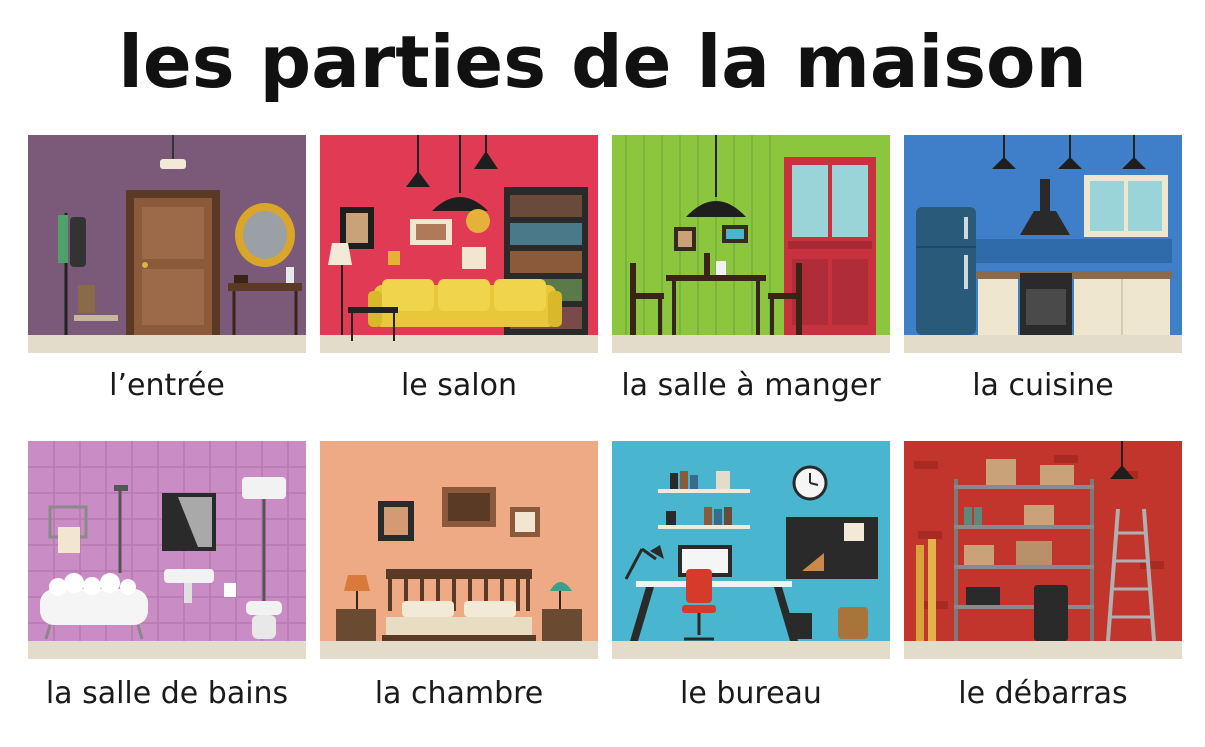  Describe the element at coordinates (459, 550) in the screenshot. I see `chambre-illustration` at that location.